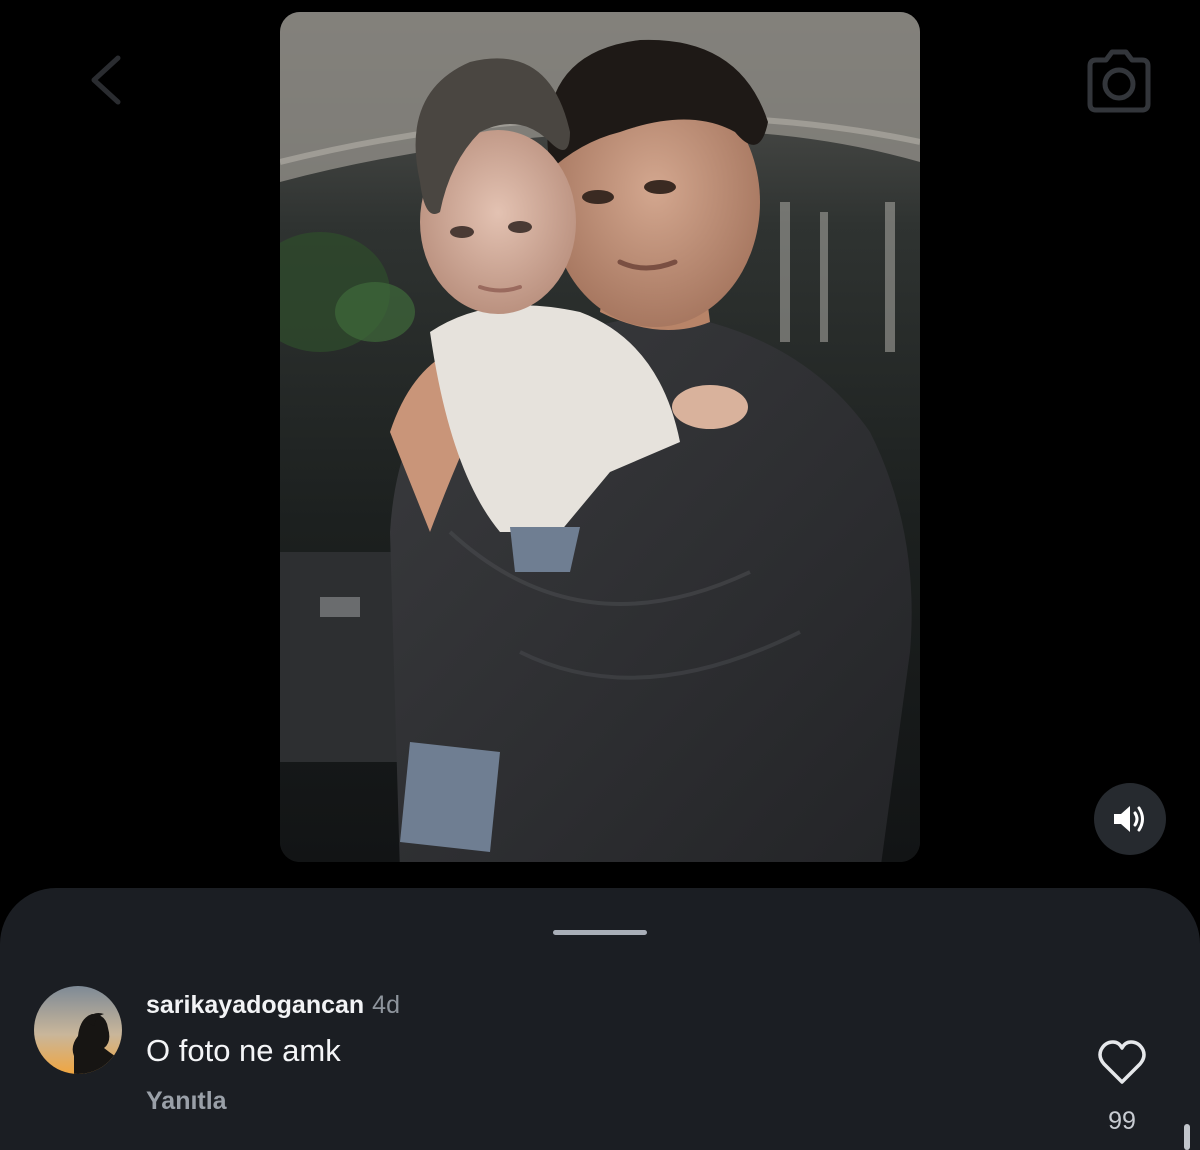 The width and height of the screenshot is (1200, 1150). Describe the element at coordinates (106, 80) in the screenshot. I see `chevron-left-icon` at that location.